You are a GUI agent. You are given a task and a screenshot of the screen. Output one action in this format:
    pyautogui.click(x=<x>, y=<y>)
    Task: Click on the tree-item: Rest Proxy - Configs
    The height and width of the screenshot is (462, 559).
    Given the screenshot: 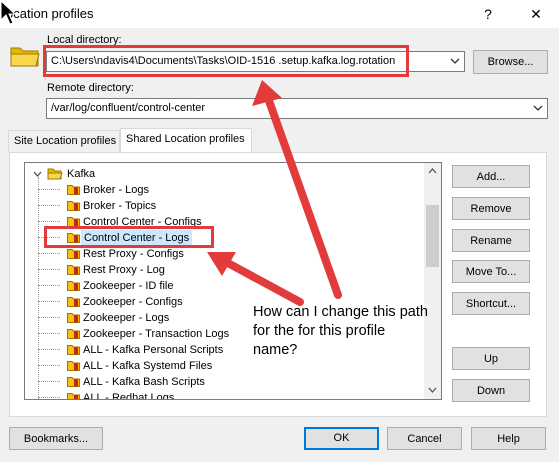 What is the action you would take?
    pyautogui.click(x=133, y=254)
    